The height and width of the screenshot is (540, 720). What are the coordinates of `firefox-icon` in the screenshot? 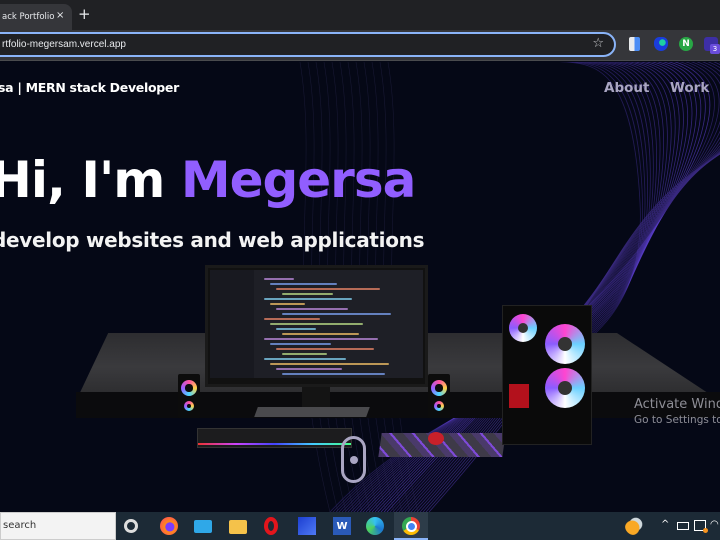 It's located at (169, 526).